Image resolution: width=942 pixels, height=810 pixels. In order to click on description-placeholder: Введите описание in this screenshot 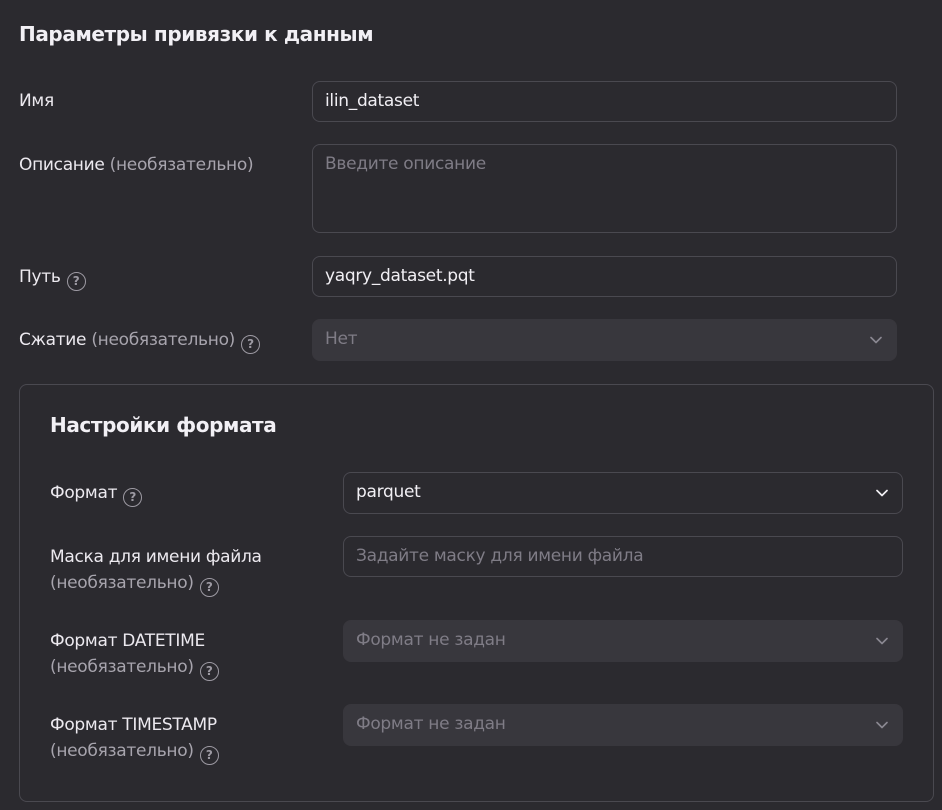, I will do `click(405, 164)`.